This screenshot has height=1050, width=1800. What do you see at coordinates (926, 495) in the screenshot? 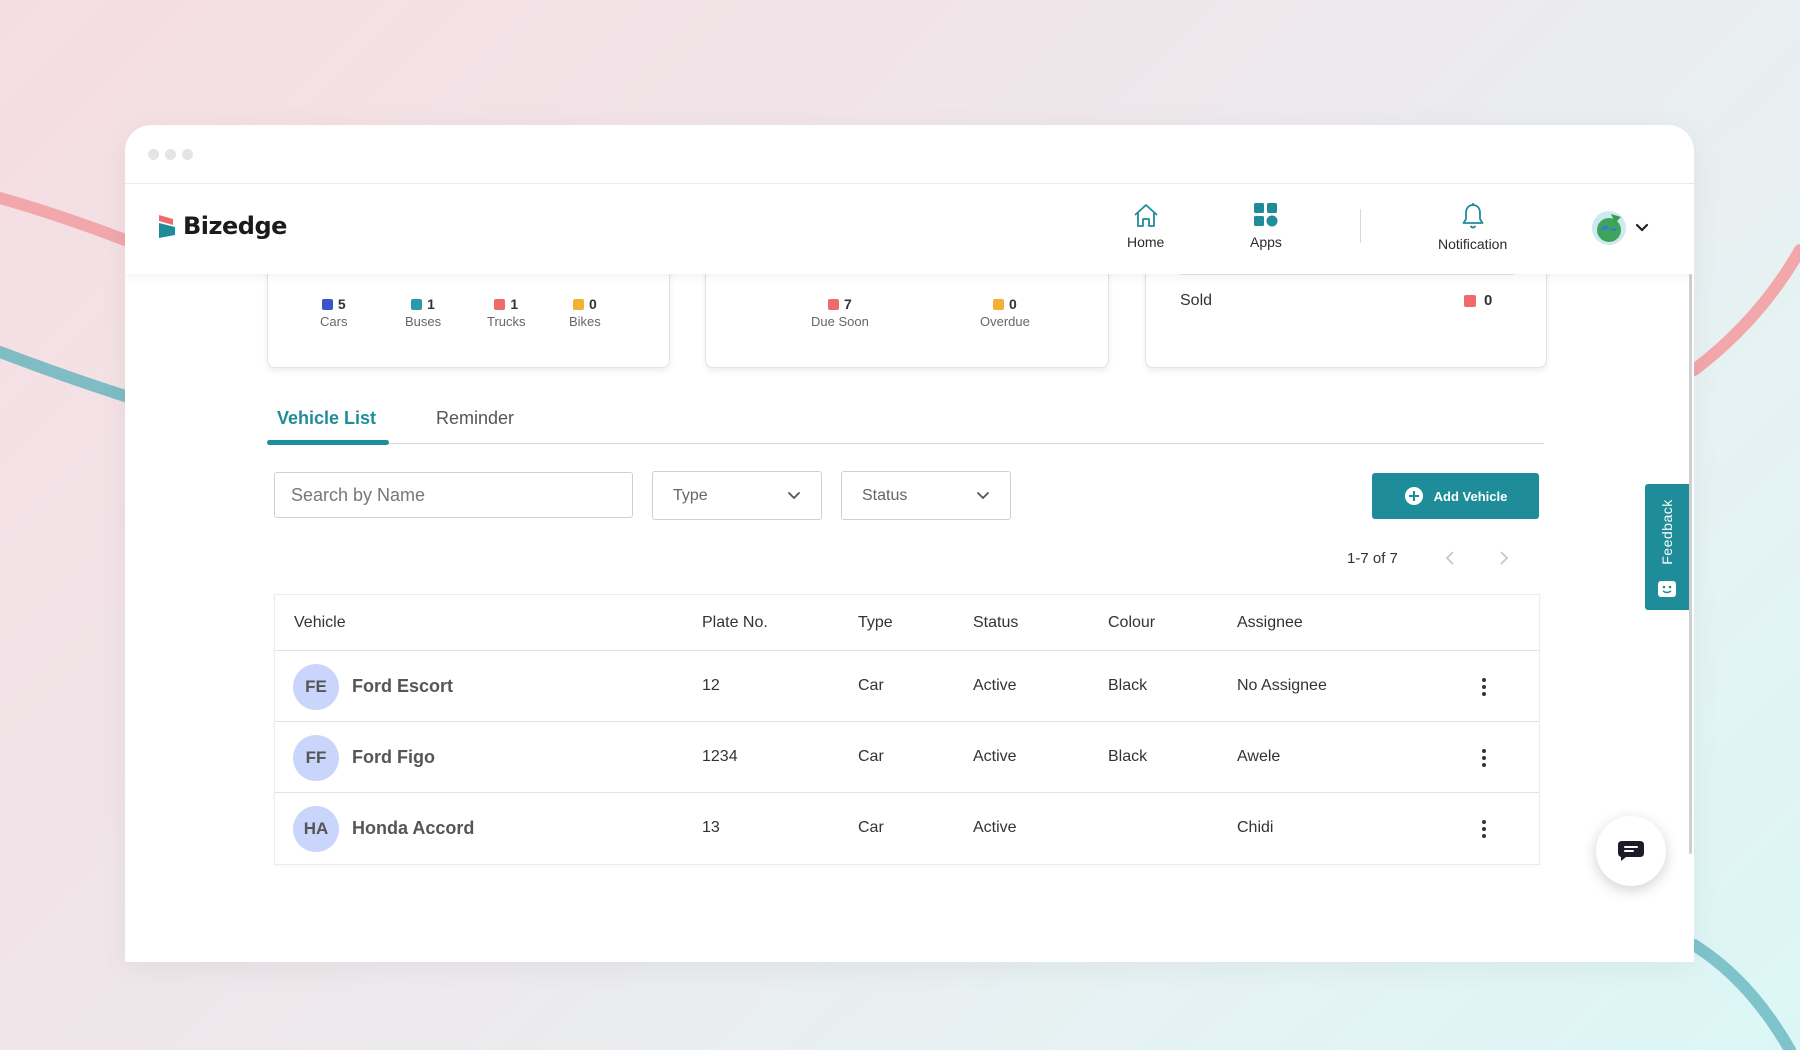
I see `status-filter-select: Status` at bounding box center [926, 495].